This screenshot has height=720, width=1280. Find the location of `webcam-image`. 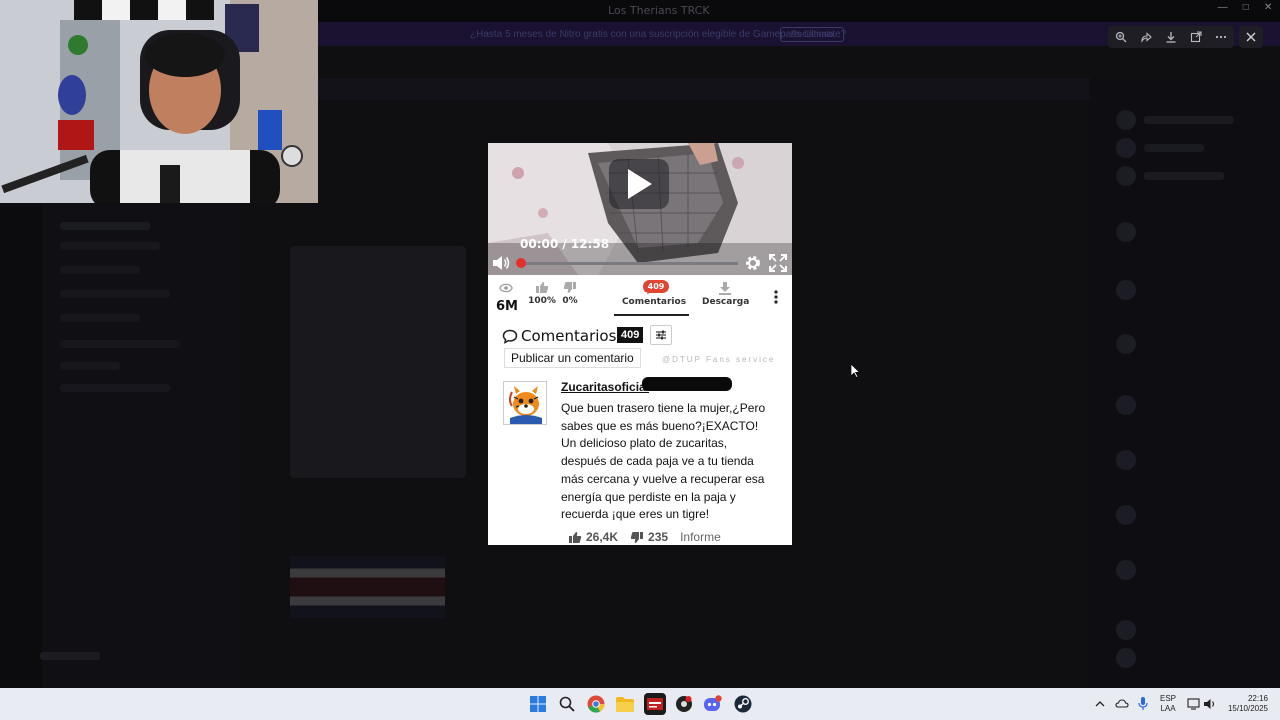

webcam-image is located at coordinates (159, 101).